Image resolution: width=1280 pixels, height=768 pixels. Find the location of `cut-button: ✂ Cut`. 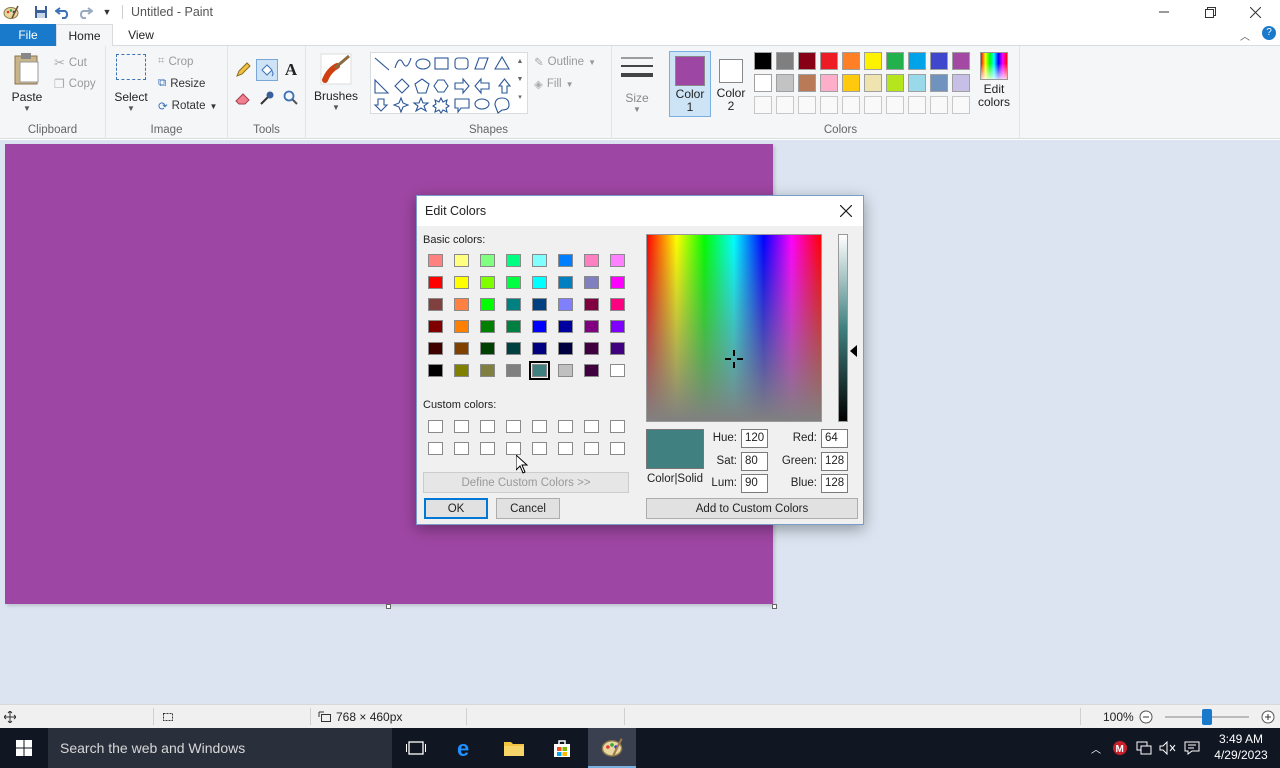

cut-button: ✂ Cut is located at coordinates (70, 63).